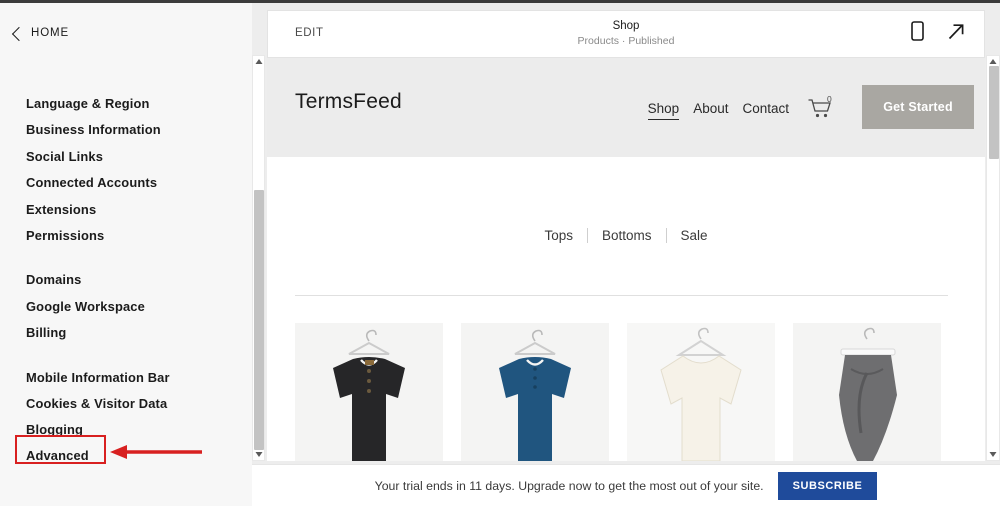 The width and height of the screenshot is (1000, 506). What do you see at coordinates (61, 210) in the screenshot?
I see `sidebar-item-extensions: Extensions` at bounding box center [61, 210].